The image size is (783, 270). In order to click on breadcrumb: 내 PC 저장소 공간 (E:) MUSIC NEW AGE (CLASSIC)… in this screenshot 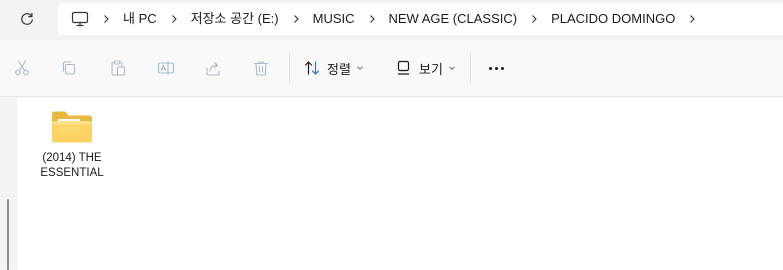, I will do `click(420, 19)`.